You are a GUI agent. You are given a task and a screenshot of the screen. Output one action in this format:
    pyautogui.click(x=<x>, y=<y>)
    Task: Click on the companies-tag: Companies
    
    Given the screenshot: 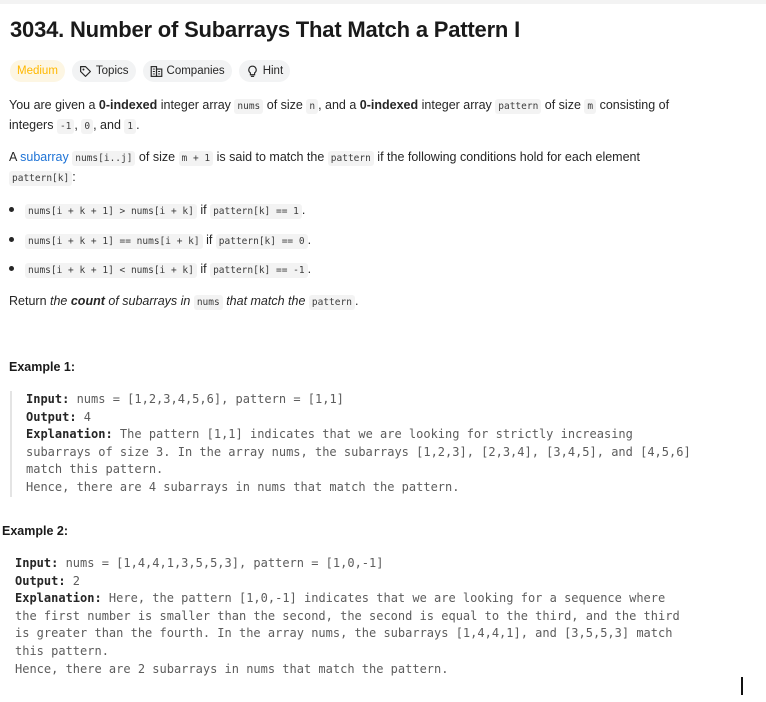 What is the action you would take?
    pyautogui.click(x=187, y=71)
    